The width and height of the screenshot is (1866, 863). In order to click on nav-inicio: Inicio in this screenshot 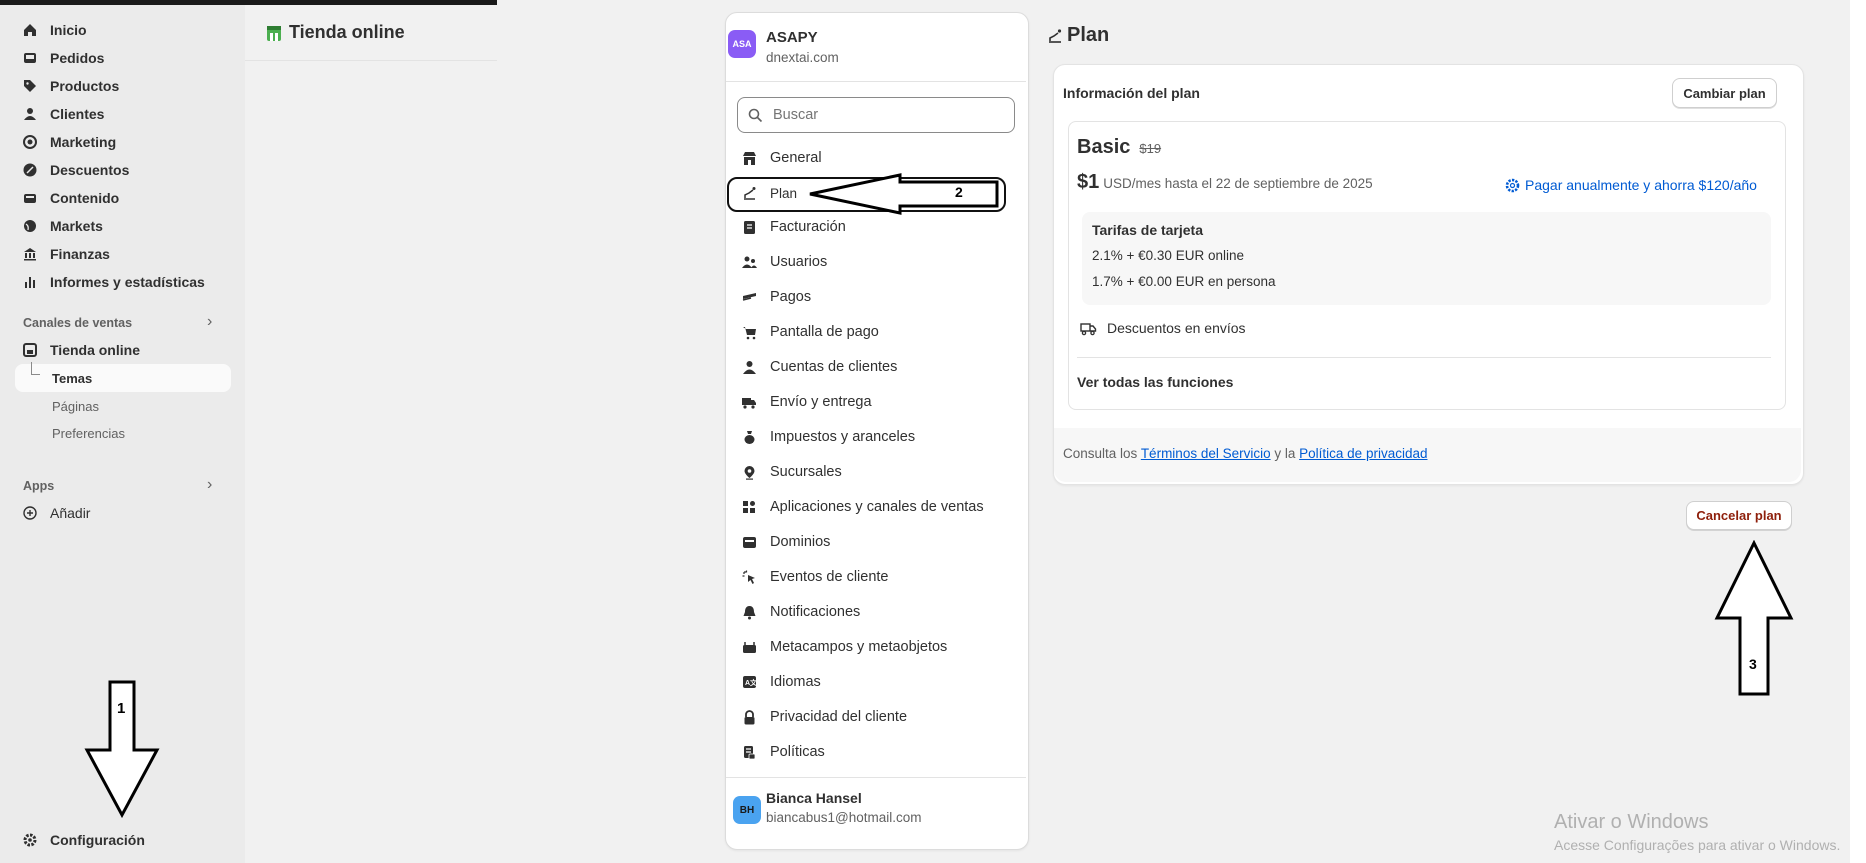, I will do `click(54, 30)`.